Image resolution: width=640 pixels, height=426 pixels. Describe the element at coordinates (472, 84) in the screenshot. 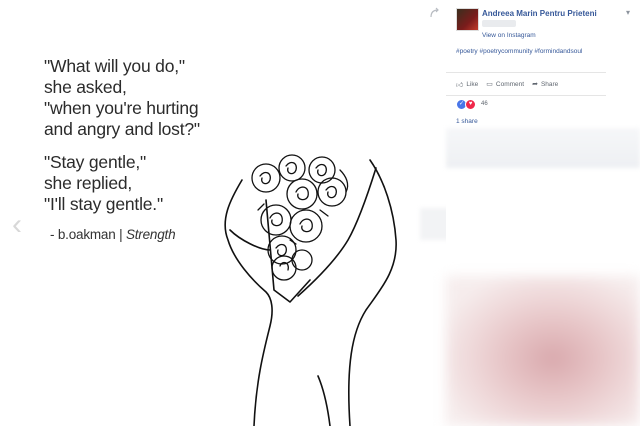

I see `like-label: Like` at that location.